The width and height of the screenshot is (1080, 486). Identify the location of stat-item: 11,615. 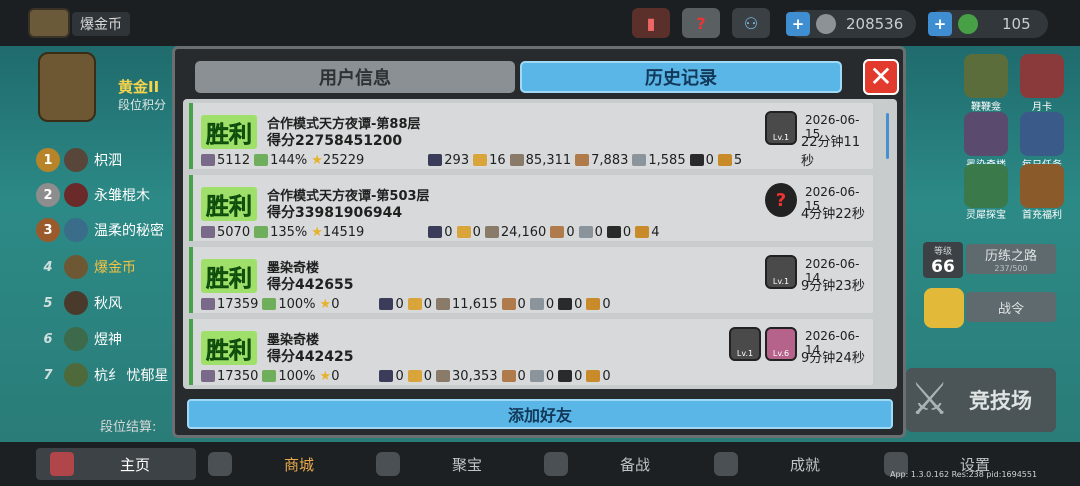
(467, 304).